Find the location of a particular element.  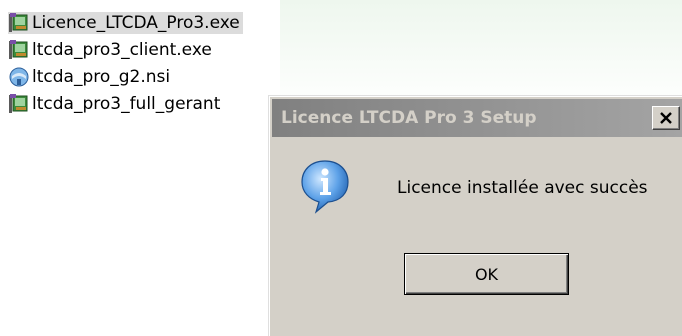

file-item-licence-exe: Licence_LTCDA_Pro3.exe is located at coordinates (125, 23).